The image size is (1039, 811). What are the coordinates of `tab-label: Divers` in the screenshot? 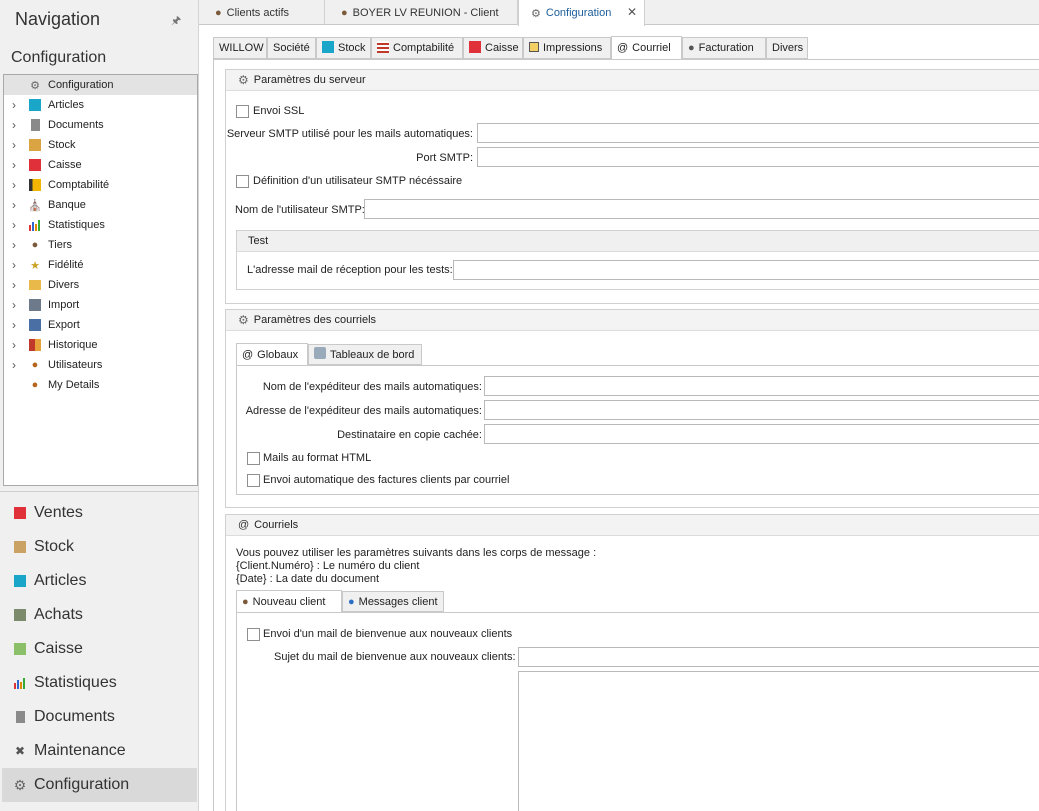 It's located at (788, 48).